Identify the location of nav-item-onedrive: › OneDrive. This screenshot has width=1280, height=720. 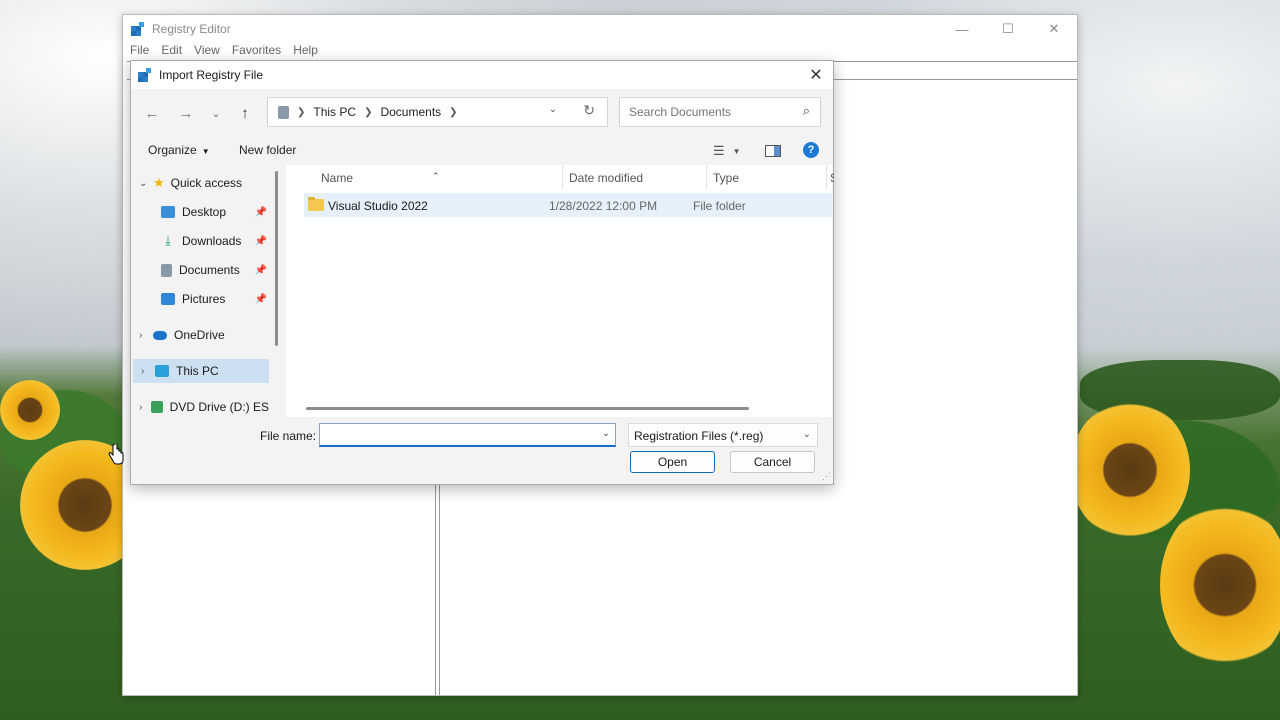
(200, 335).